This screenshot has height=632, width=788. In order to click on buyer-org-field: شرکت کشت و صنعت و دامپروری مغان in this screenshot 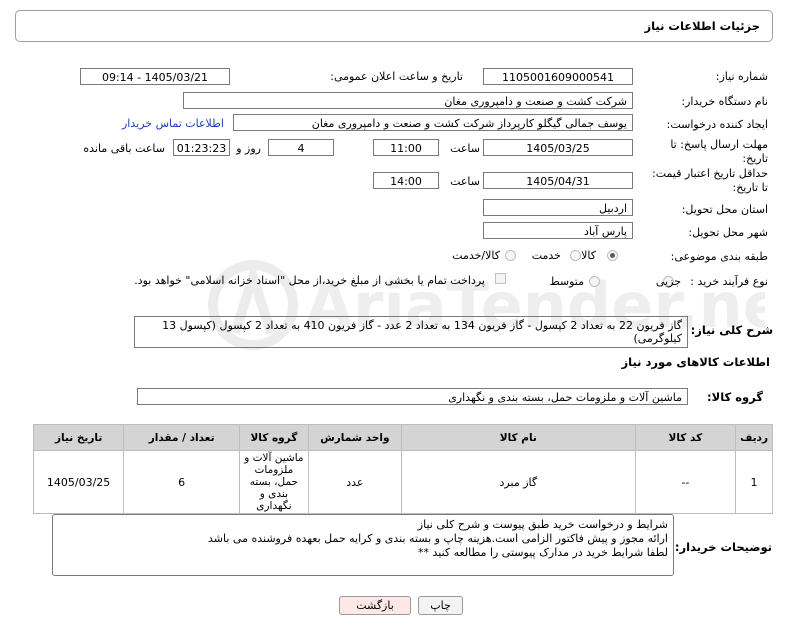, I will do `click(408, 100)`.